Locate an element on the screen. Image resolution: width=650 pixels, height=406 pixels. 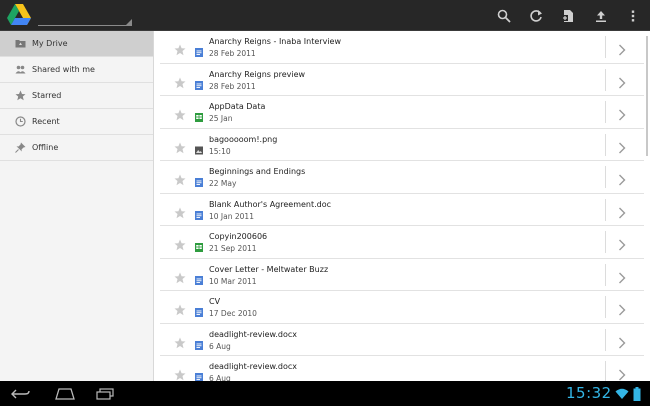
spinner-triangle-icon is located at coordinates (129, 22).